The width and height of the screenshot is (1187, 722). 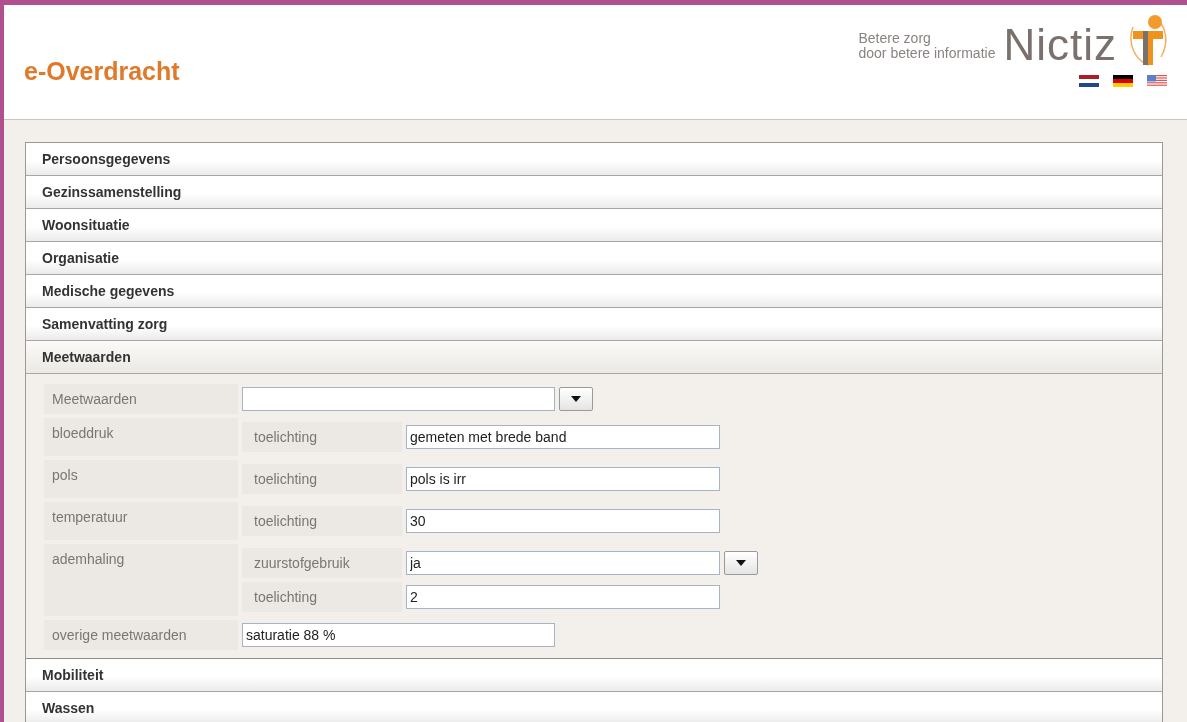 I want to click on section-header: Mobiliteit, so click(x=594, y=675).